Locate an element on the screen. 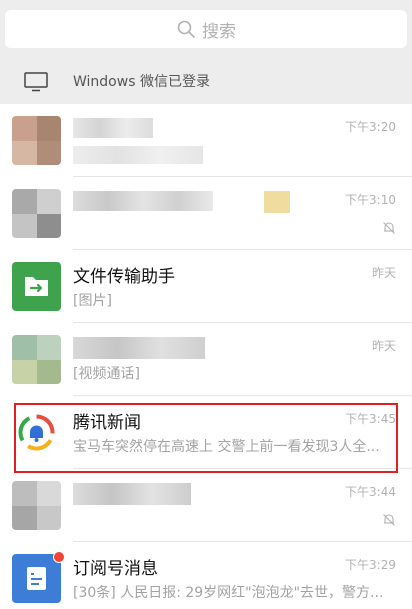  chat-time: 下午3:29 is located at coordinates (370, 565).